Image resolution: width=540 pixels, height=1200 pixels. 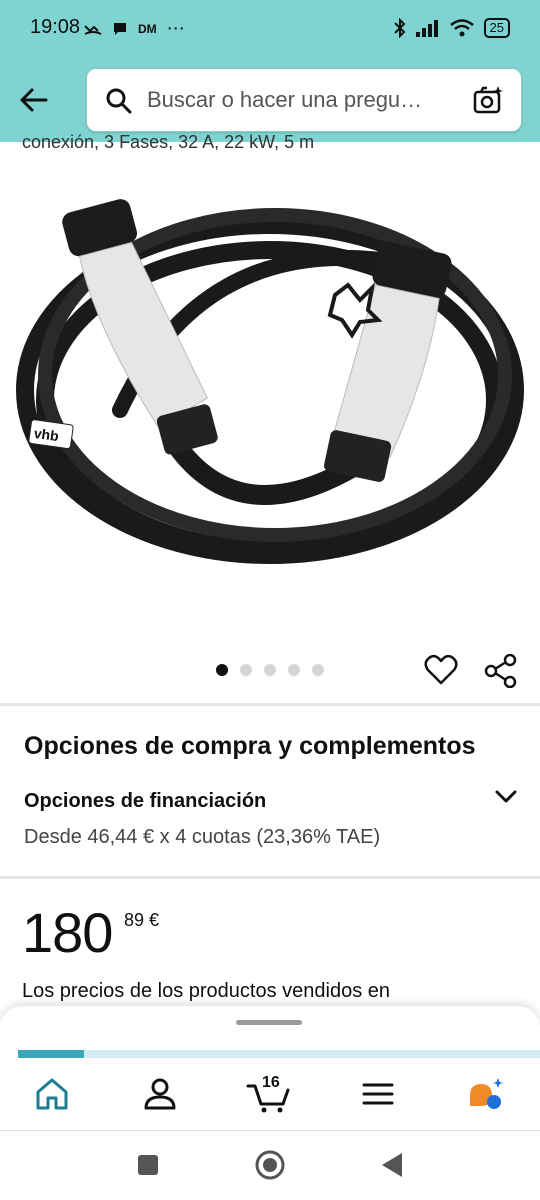 What do you see at coordinates (501, 671) in the screenshot?
I see `share-icon` at bounding box center [501, 671].